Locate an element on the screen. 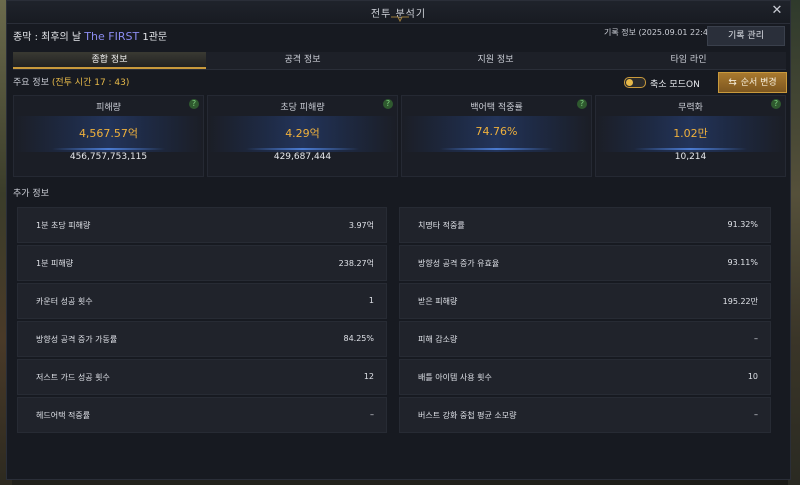 The height and width of the screenshot is (485, 800). tab-bar: 종합 정보 공격 정보 지원 정보 타임 라인 is located at coordinates (399, 61).